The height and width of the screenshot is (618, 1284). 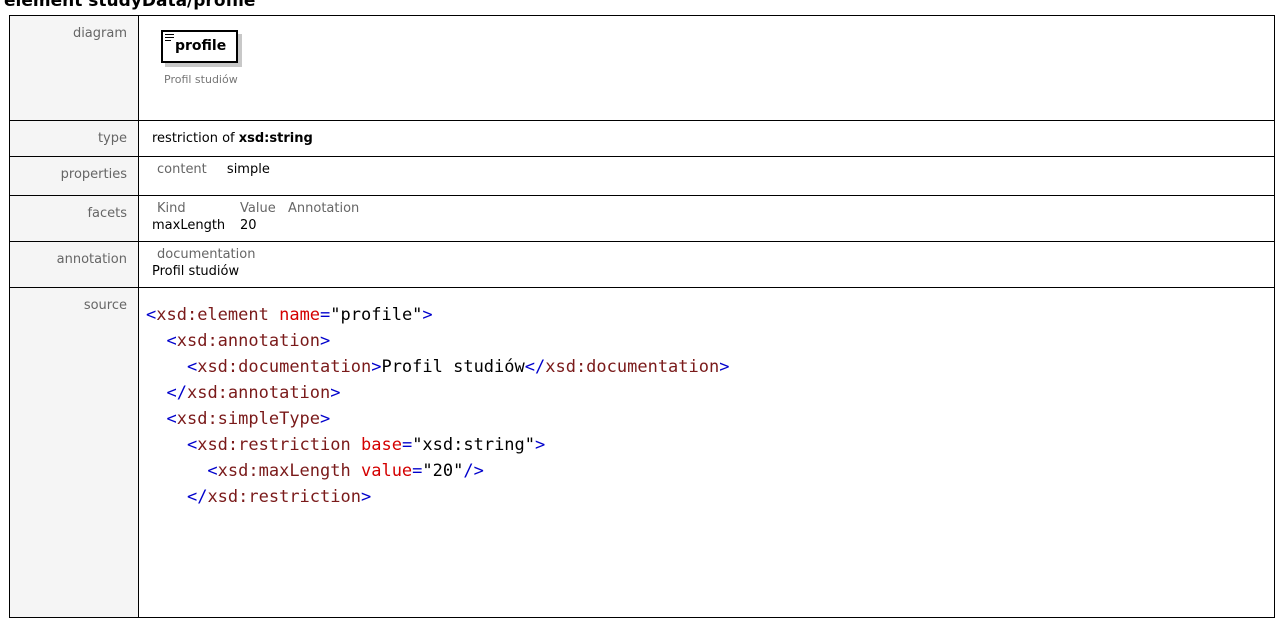 What do you see at coordinates (74, 68) in the screenshot?
I see `diagram-label: diagram` at bounding box center [74, 68].